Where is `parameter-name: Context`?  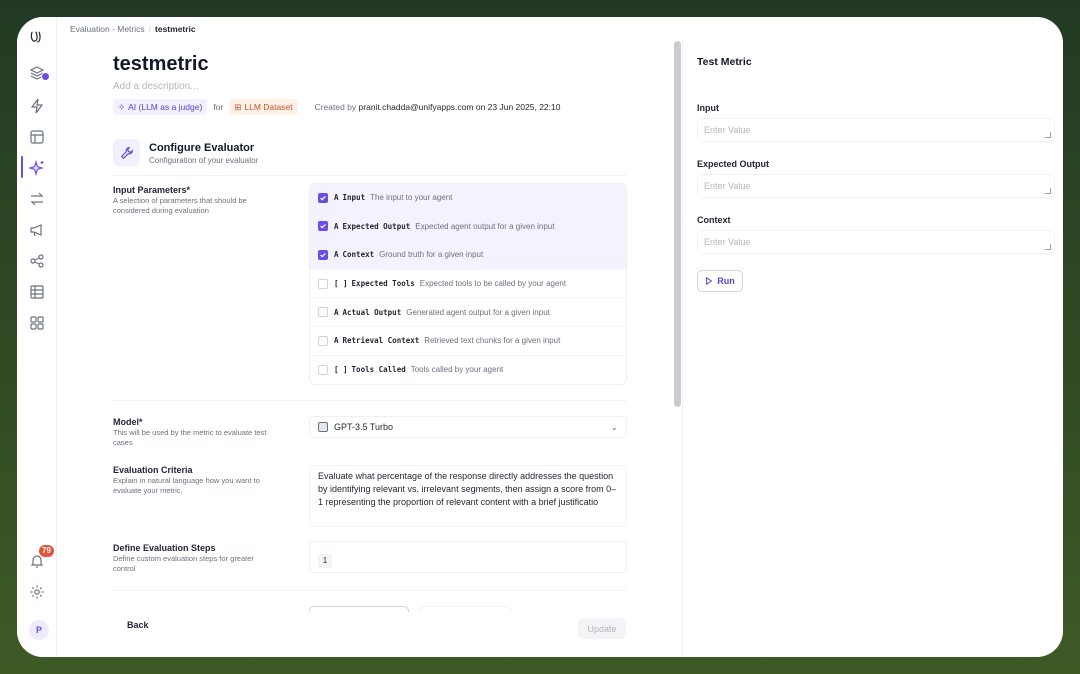 parameter-name: Context is located at coordinates (358, 255).